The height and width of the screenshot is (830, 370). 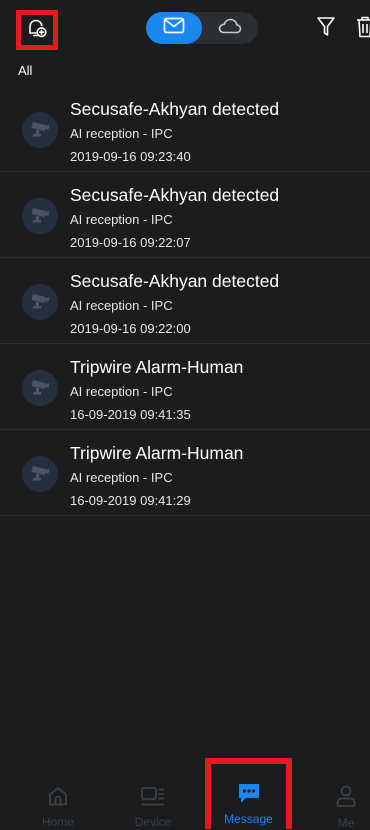 I want to click on message-source-switch, so click(x=202, y=28).